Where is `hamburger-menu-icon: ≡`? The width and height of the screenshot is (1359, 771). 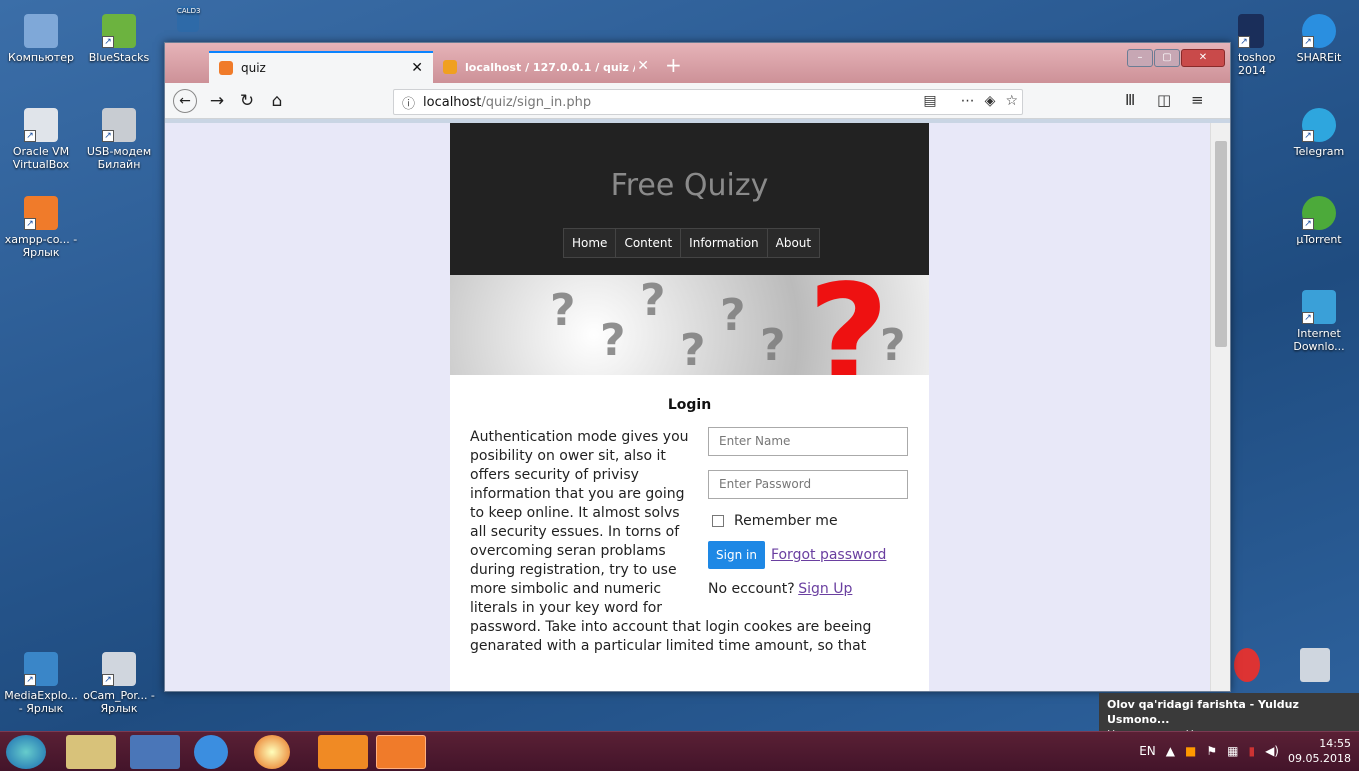 hamburger-menu-icon: ≡ is located at coordinates (1197, 100).